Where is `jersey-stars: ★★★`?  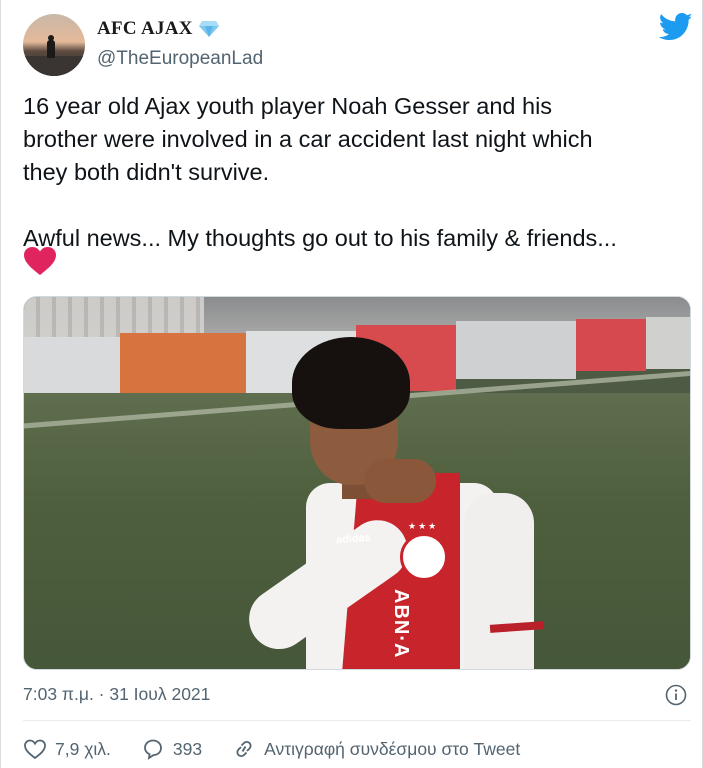
jersey-stars: ★★★ is located at coordinates (423, 526).